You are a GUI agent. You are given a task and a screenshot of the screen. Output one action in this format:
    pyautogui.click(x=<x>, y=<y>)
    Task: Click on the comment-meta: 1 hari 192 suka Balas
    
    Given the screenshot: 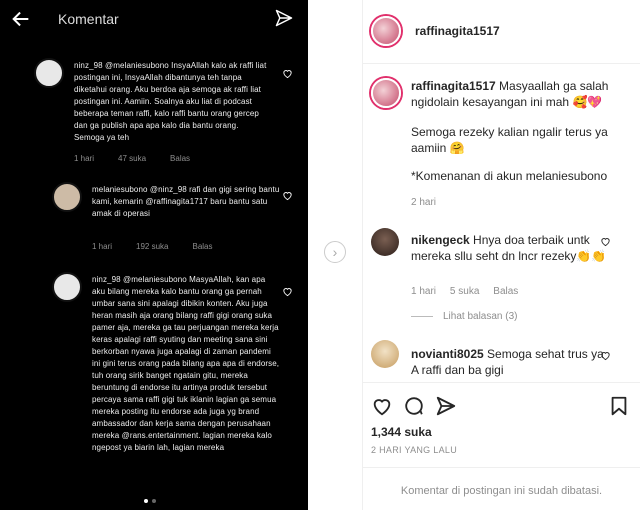 What is the action you would take?
    pyautogui.click(x=164, y=246)
    